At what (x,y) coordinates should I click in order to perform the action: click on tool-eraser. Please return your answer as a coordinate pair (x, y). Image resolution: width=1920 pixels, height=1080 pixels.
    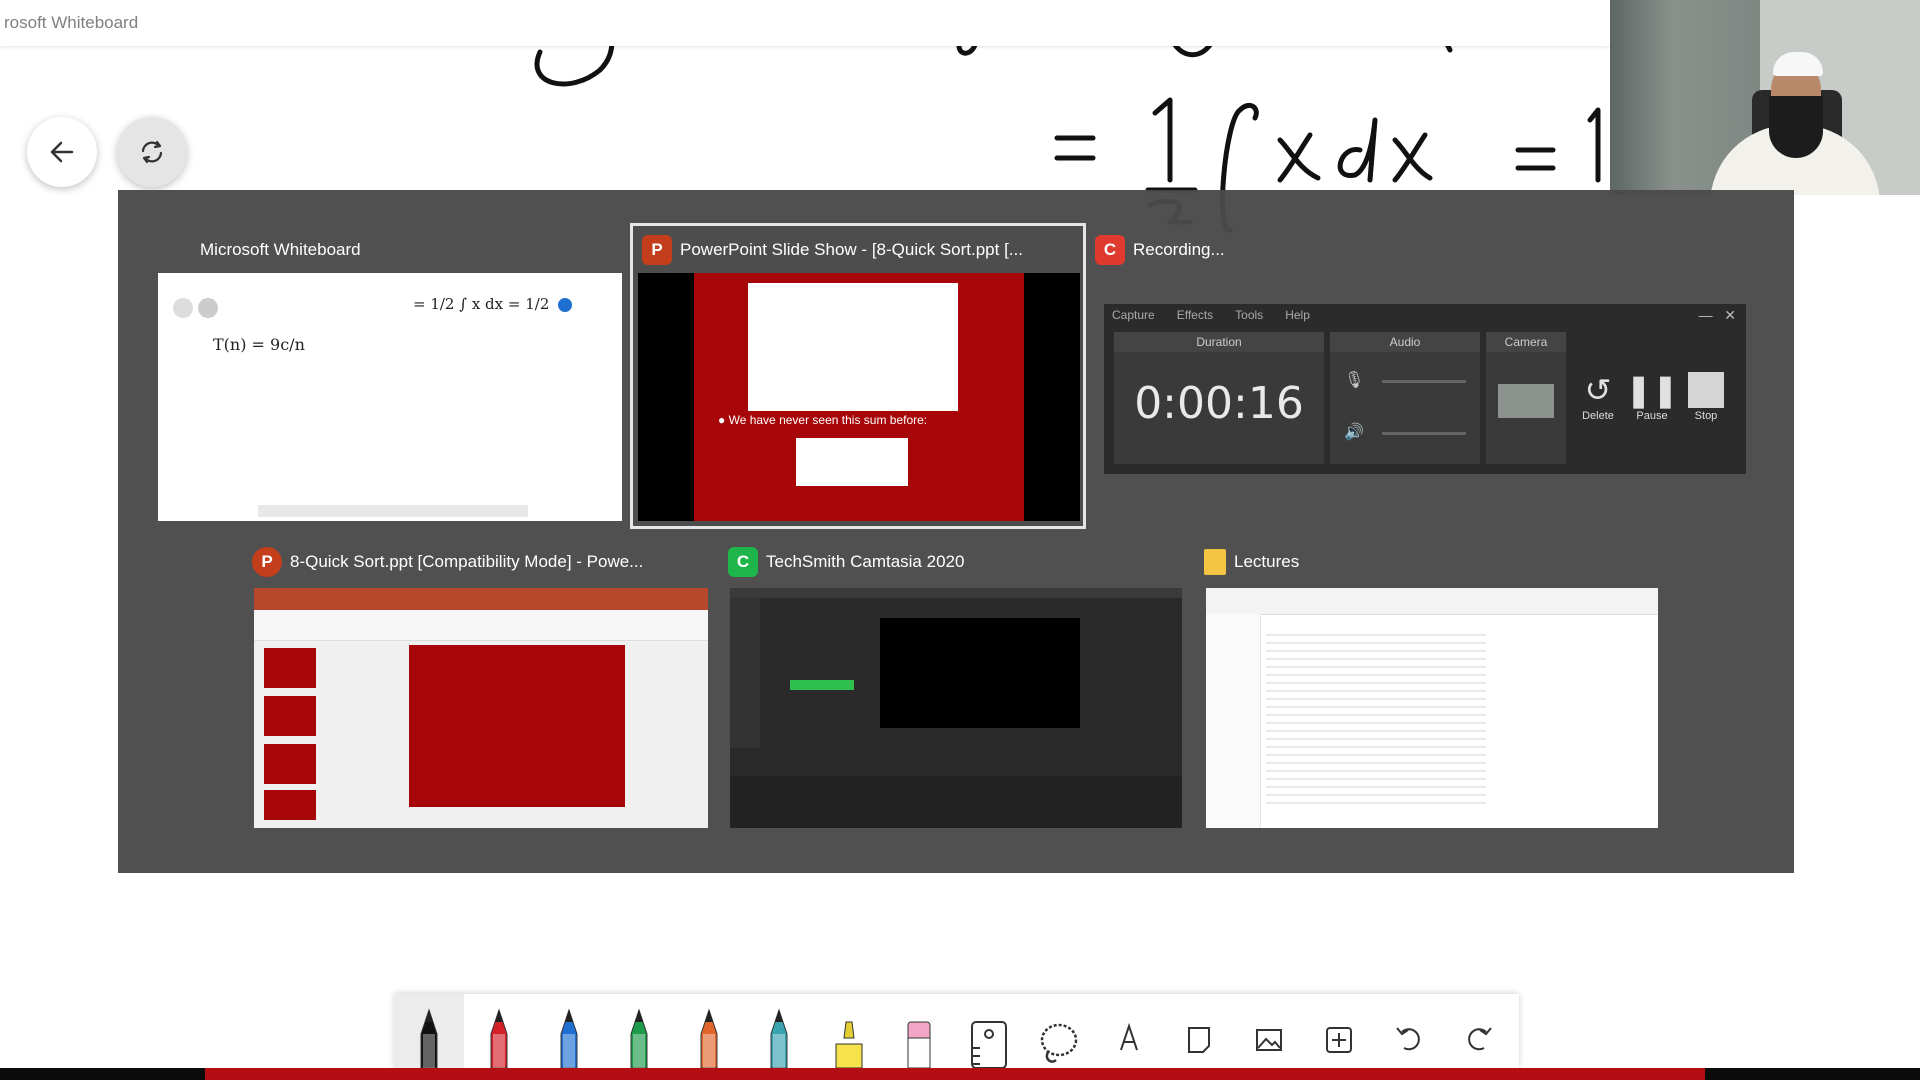
    Looking at the image, I should click on (919, 1031).